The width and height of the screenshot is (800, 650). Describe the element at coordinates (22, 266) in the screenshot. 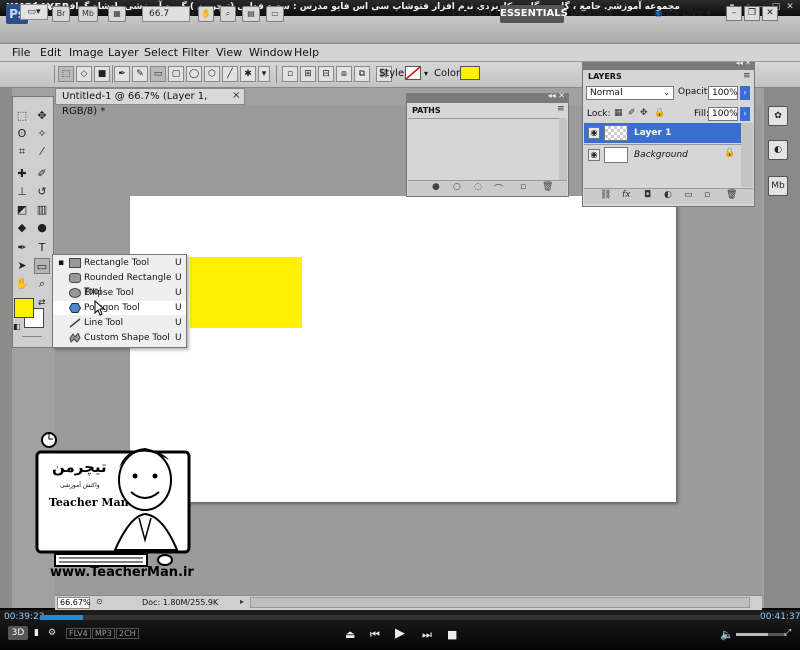

I see `path-selection-tool-icon: ➤` at that location.